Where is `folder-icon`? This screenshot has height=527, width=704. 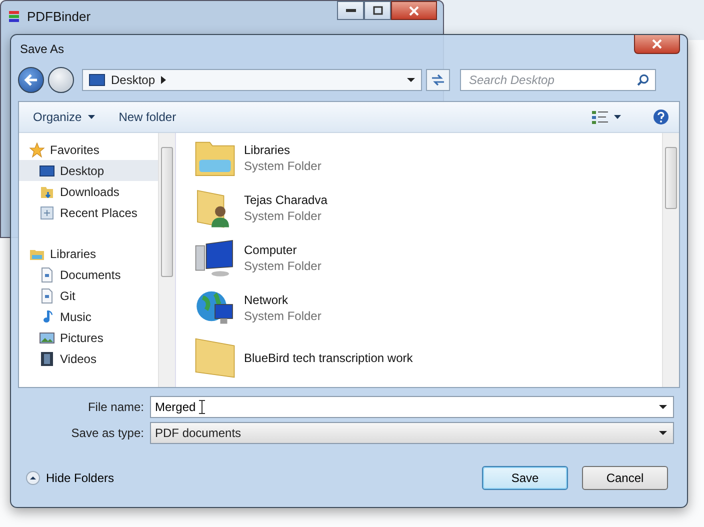
folder-icon is located at coordinates (215, 358).